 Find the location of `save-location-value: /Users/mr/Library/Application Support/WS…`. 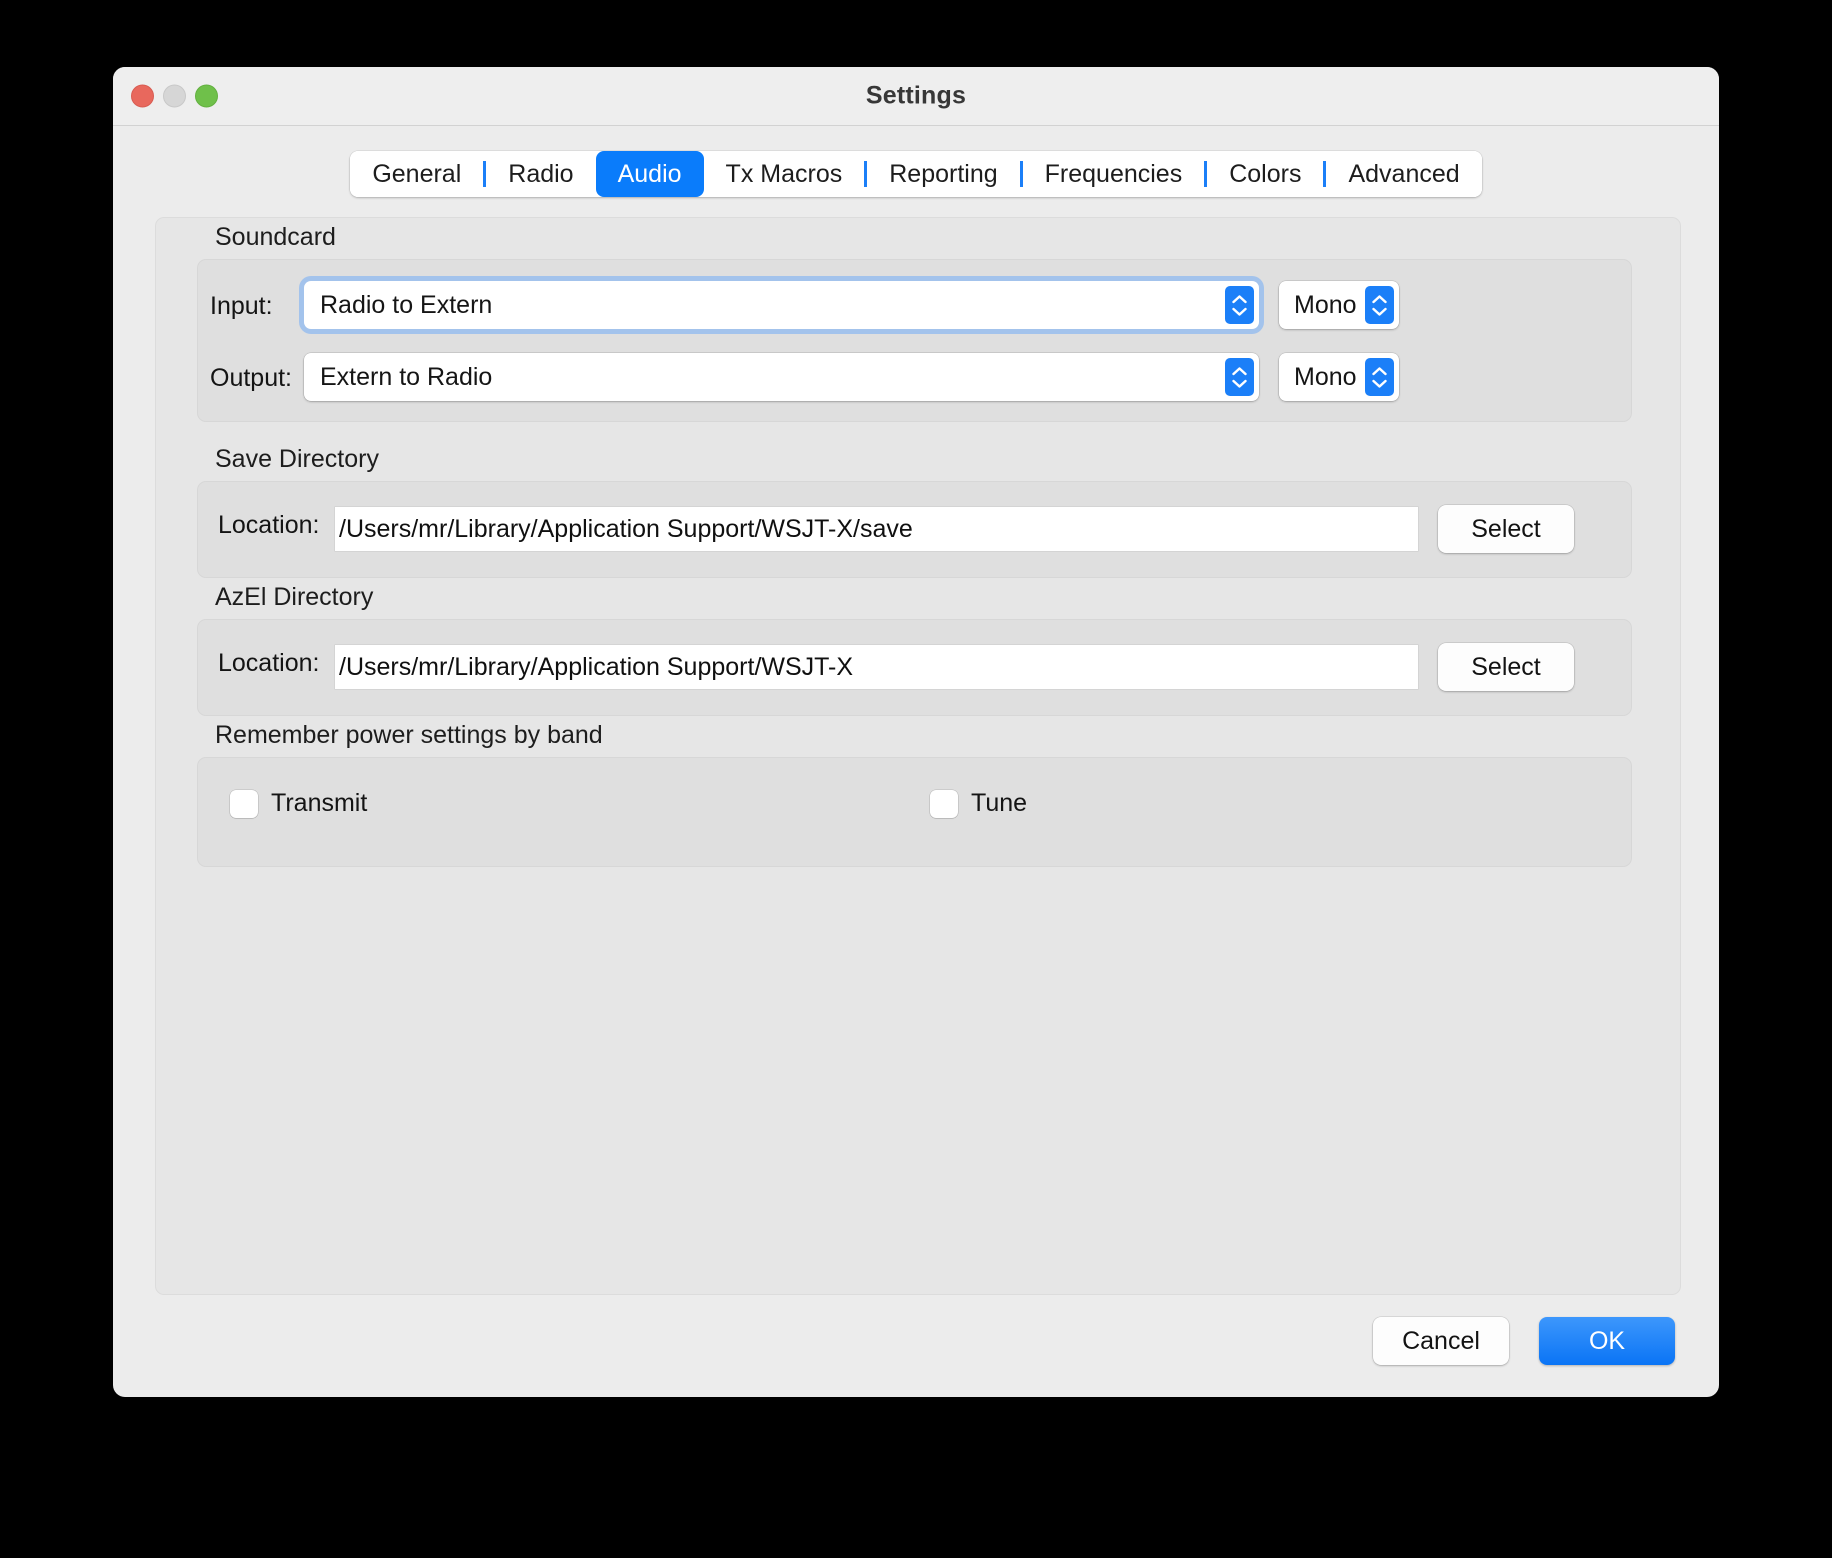

save-location-value: /Users/mr/Library/Application Support/WS… is located at coordinates (626, 528).